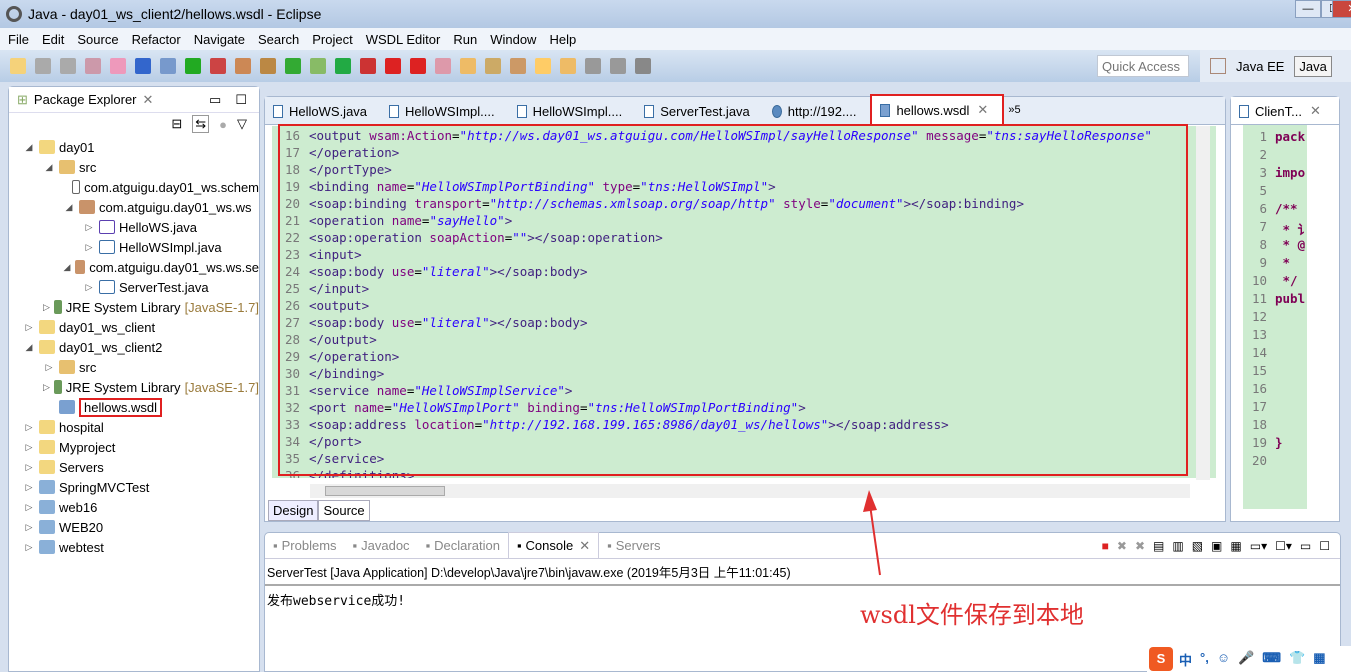 The width and height of the screenshot is (1351, 672). What do you see at coordinates (1177, 546) in the screenshot?
I see `scroll-lock-icon: ▥` at bounding box center [1177, 546].